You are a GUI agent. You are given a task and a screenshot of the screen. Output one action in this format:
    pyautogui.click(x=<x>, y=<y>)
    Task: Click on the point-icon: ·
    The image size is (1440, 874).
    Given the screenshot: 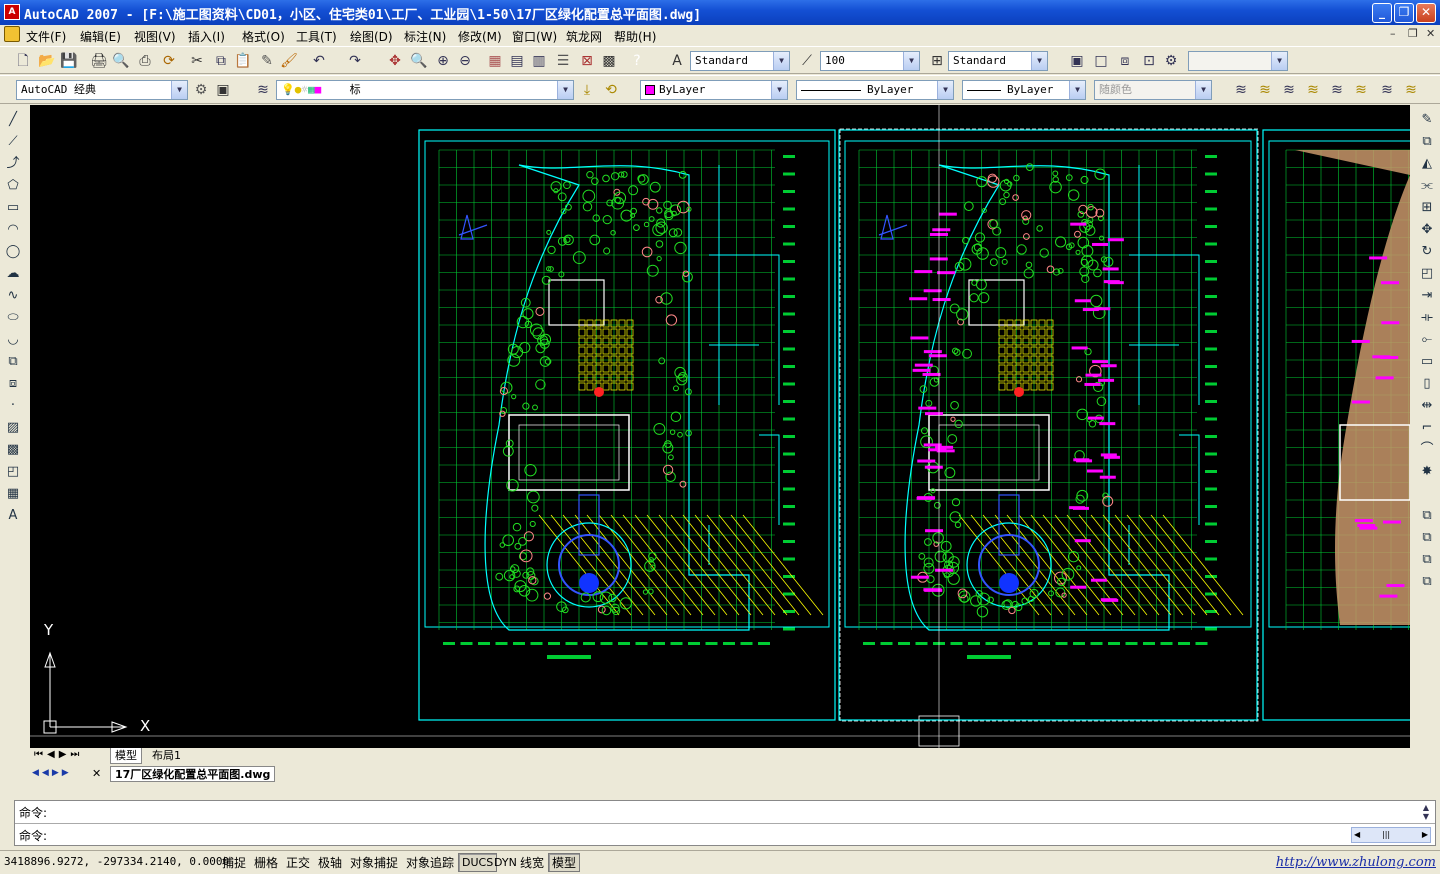 What is the action you would take?
    pyautogui.click(x=13, y=406)
    